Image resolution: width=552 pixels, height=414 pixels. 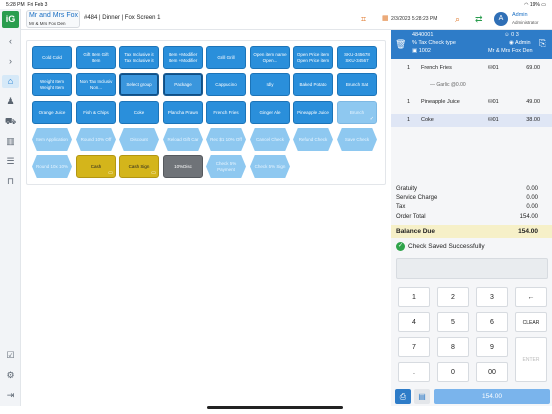 What do you see at coordinates (414, 19) in the screenshot?
I see `header-datetime: 2/3/2023 5:28:23 PM` at bounding box center [414, 19].